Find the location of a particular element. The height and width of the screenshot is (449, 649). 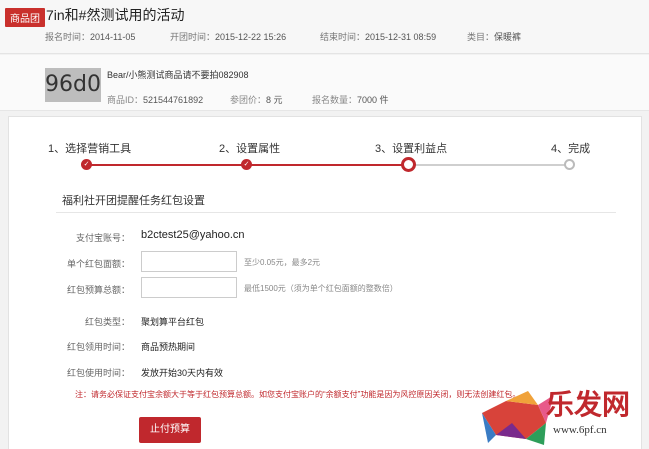

single-amount-input is located at coordinates (189, 261).